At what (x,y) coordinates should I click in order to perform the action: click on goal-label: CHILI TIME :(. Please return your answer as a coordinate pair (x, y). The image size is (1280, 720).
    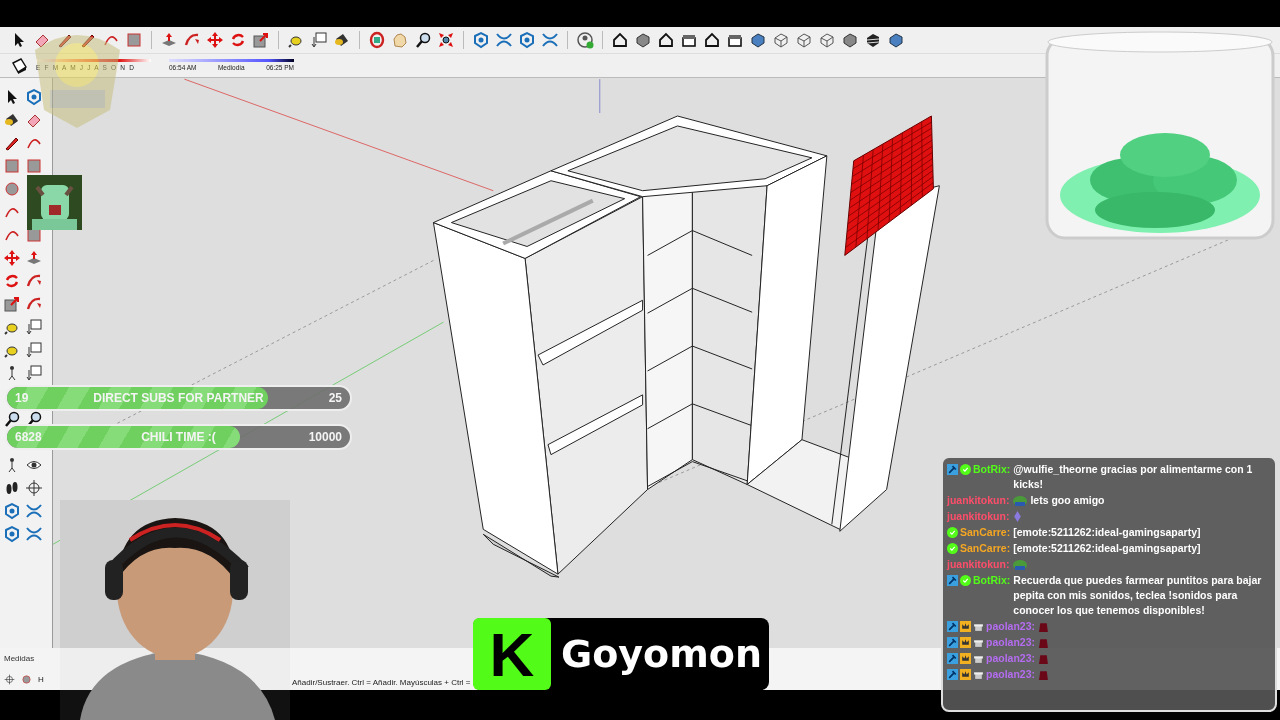
    Looking at the image, I should click on (178, 437).